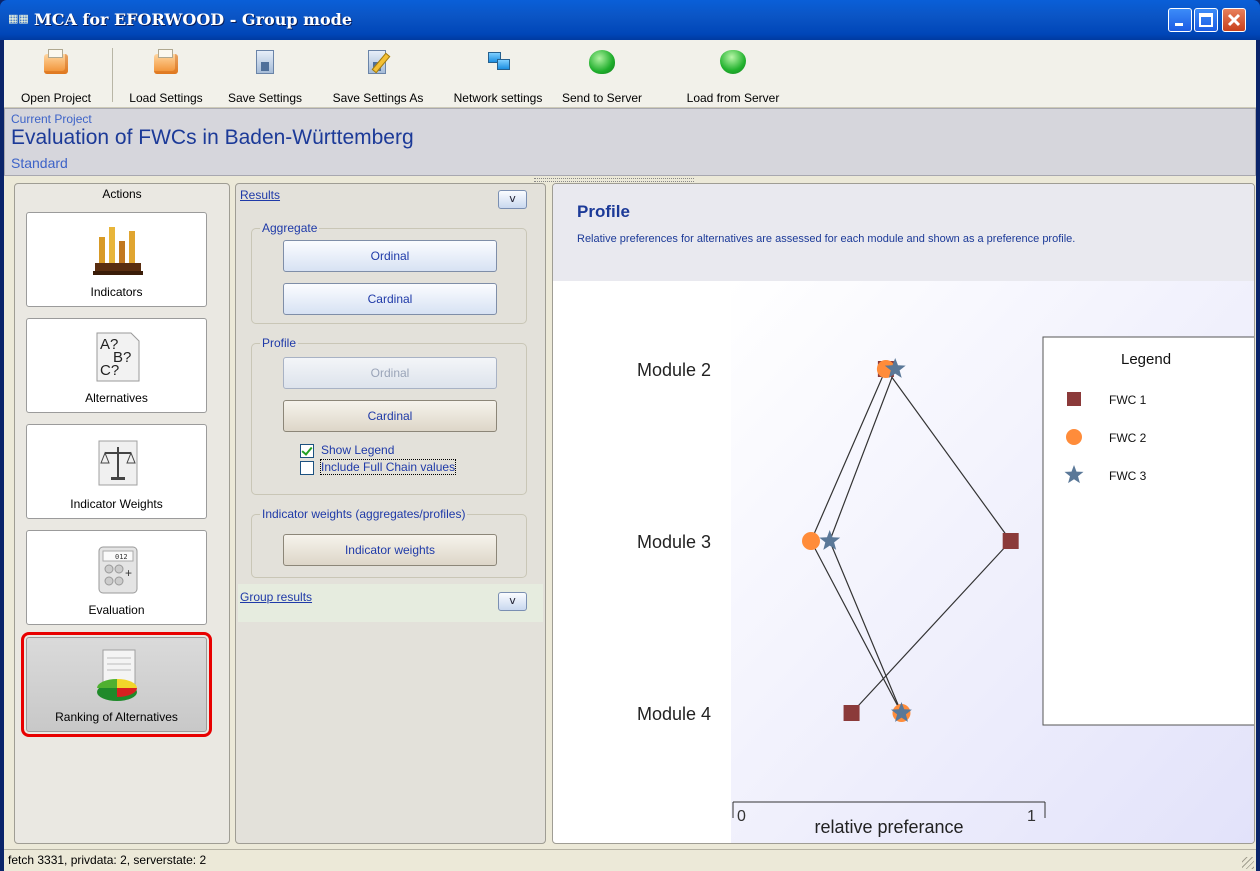 Image resolution: width=1260 pixels, height=871 pixels. Describe the element at coordinates (1180, 20) in the screenshot. I see `minimize-button` at that location.